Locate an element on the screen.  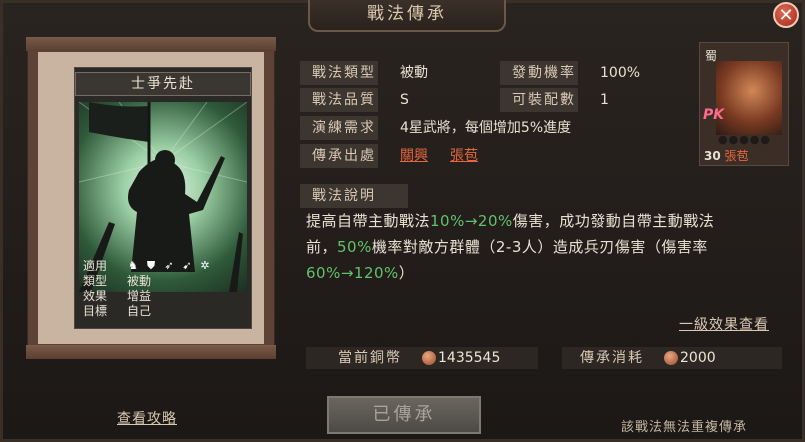
tactic-quality-value: S is located at coordinates (404, 100).